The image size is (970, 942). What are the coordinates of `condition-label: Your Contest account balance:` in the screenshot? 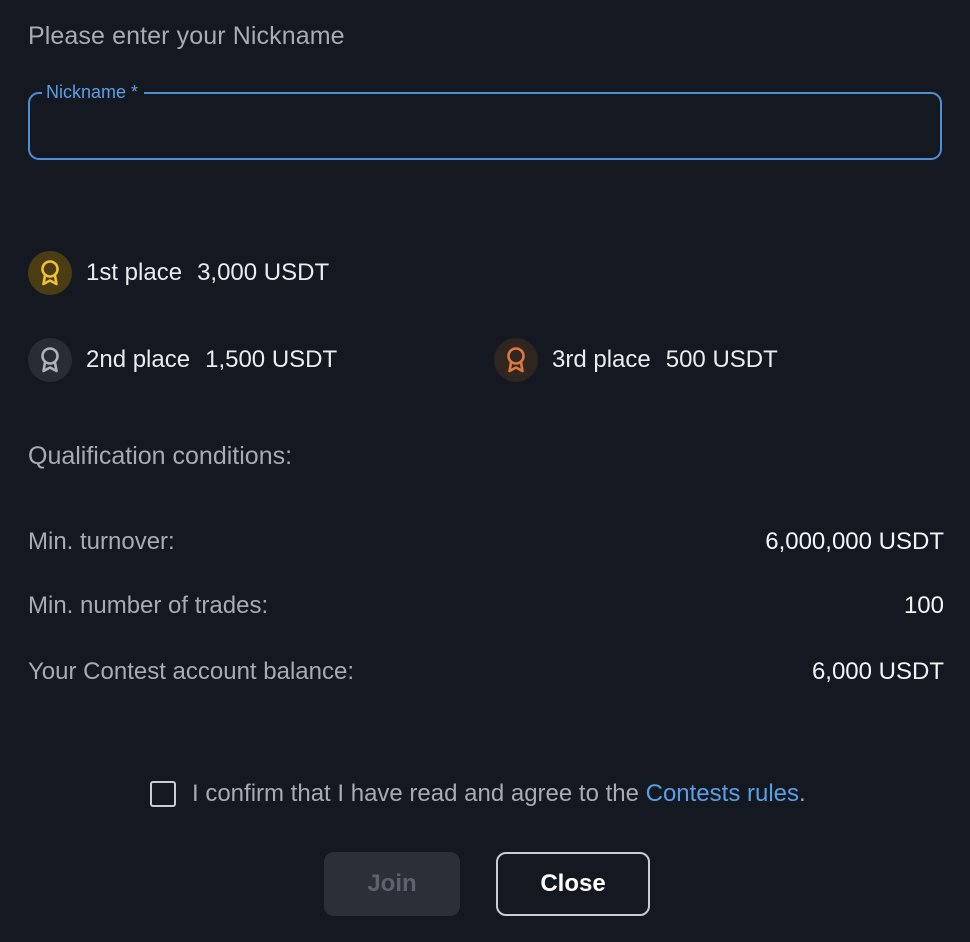 It's located at (191, 671).